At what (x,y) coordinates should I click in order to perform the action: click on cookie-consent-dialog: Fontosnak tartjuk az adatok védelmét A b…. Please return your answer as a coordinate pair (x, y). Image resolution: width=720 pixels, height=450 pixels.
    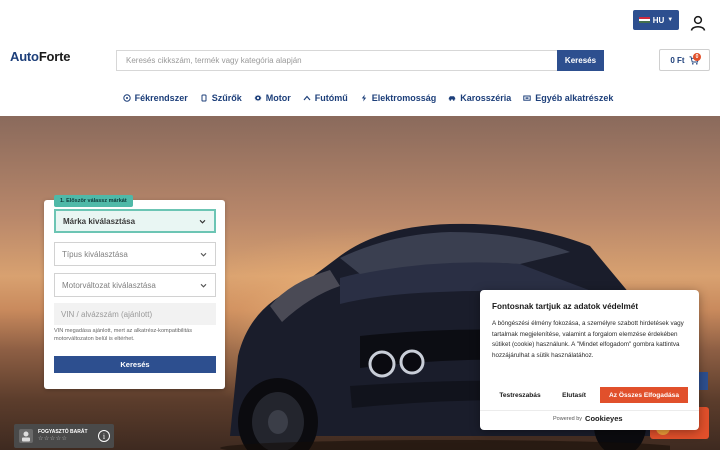
    Looking at the image, I should click on (589, 360).